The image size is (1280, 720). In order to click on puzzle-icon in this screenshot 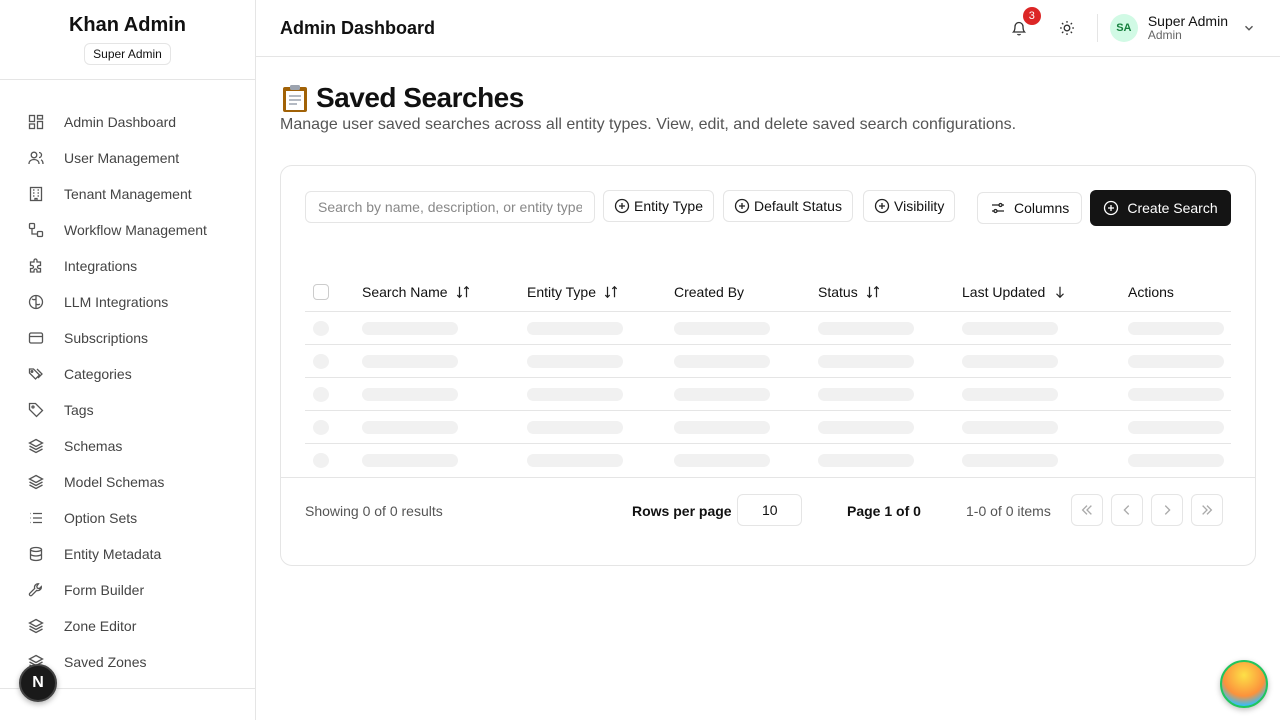, I will do `click(35, 265)`.